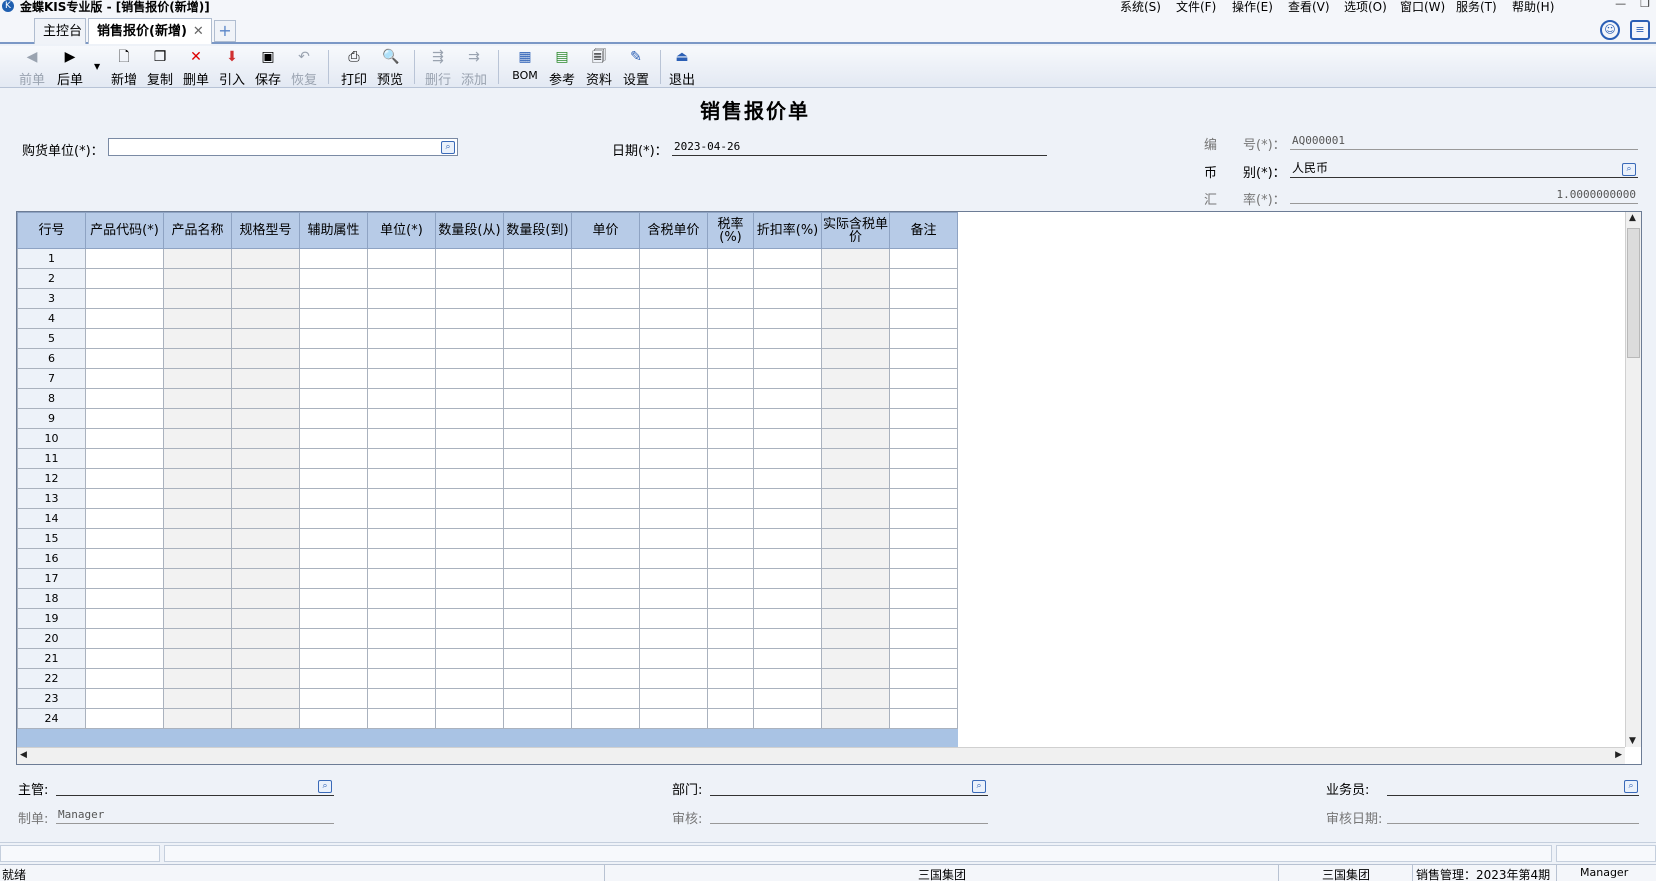 Image resolution: width=1656 pixels, height=881 pixels. Describe the element at coordinates (682, 68) in the screenshot. I see `exit-button: ⏏ 退出` at that location.